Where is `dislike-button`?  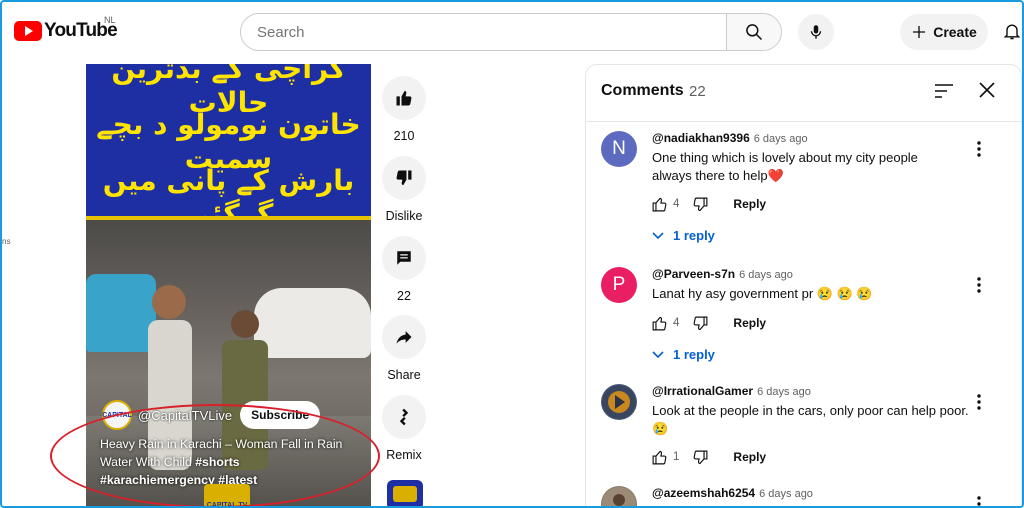 dislike-button is located at coordinates (404, 178).